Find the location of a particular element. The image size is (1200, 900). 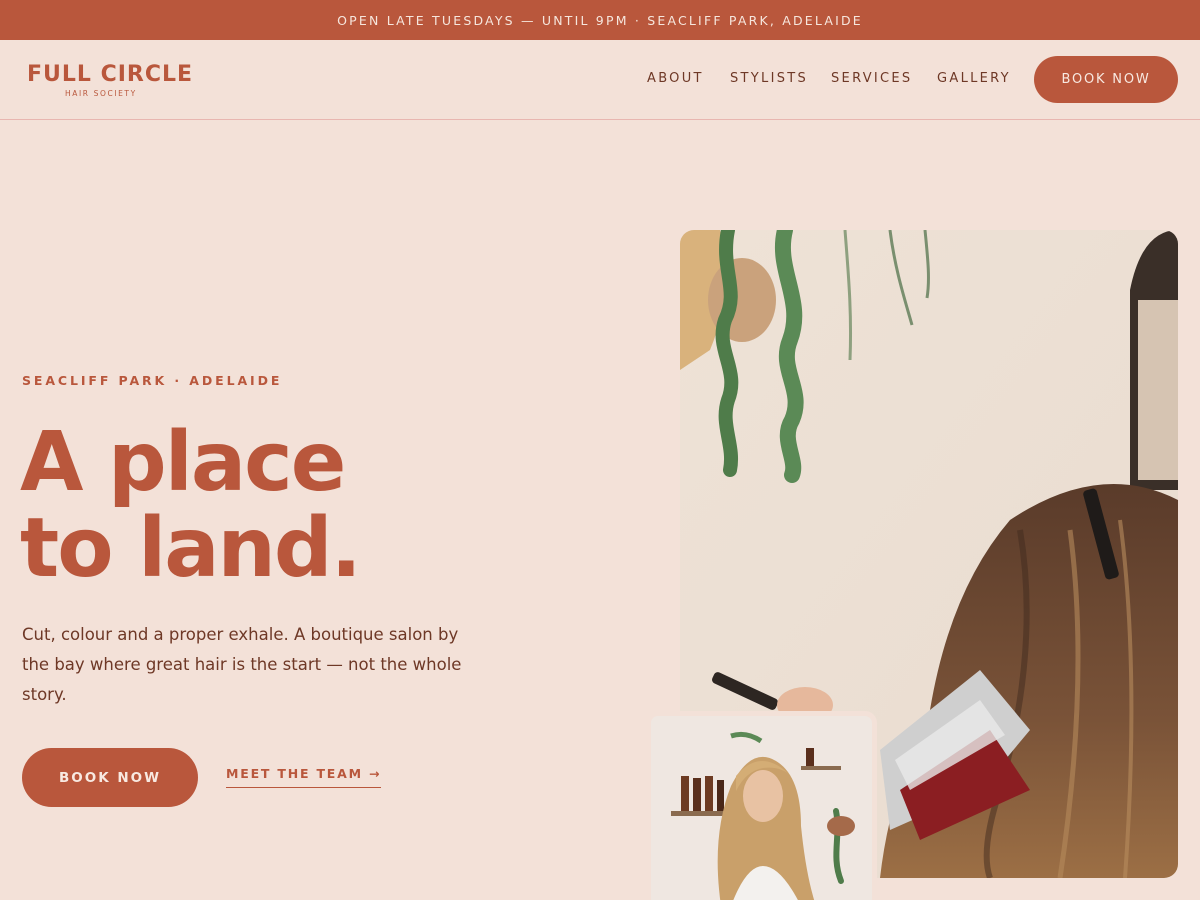

nav-item-stylists: STYLISTS is located at coordinates (769, 78).